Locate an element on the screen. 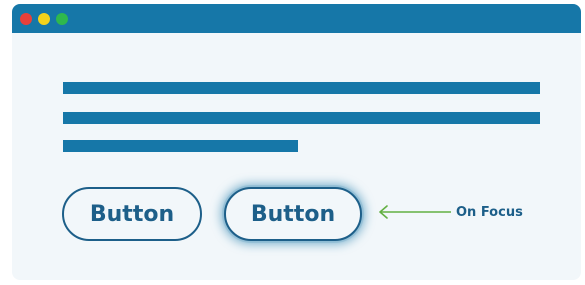 This screenshot has width=585, height=285. close-window-icon is located at coordinates (26, 19).